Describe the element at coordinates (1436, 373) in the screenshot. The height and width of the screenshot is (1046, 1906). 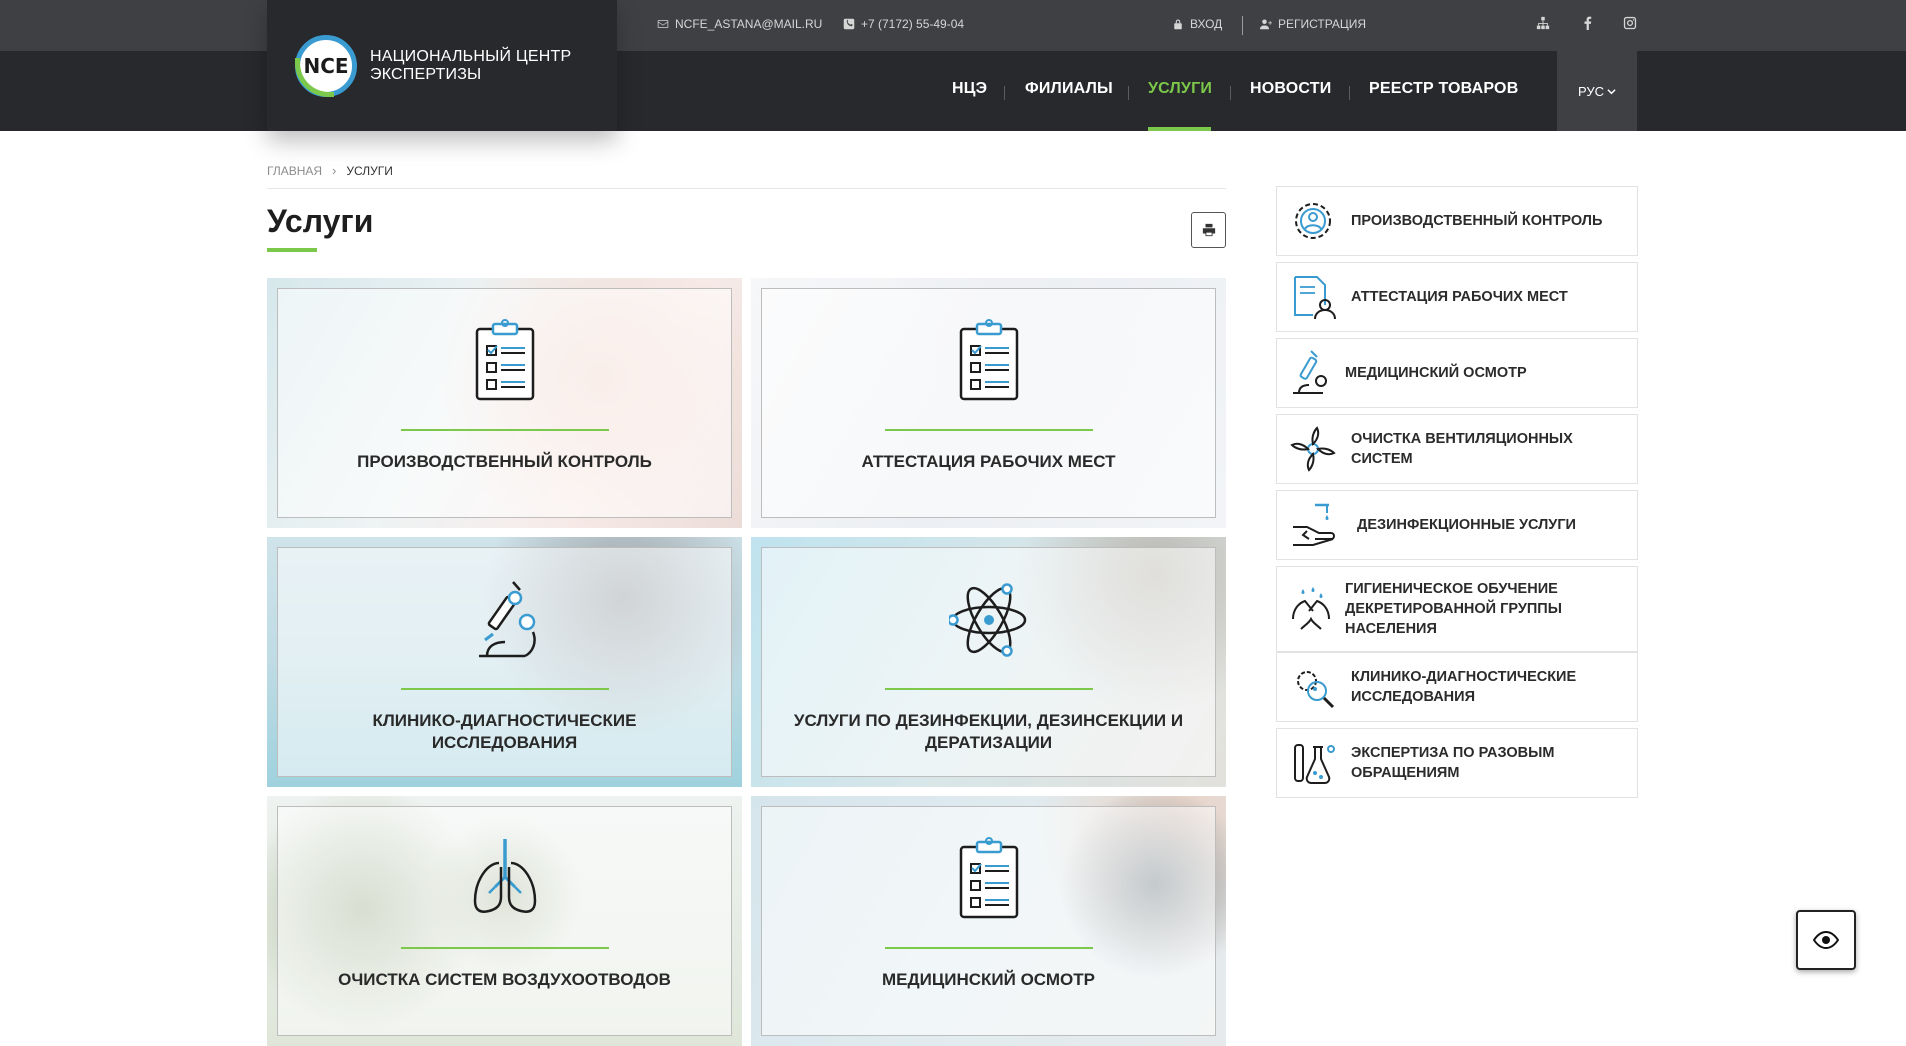
I see `sidebar-item-label: МЕДИЦИНСКИЙ ОСМОТР` at that location.